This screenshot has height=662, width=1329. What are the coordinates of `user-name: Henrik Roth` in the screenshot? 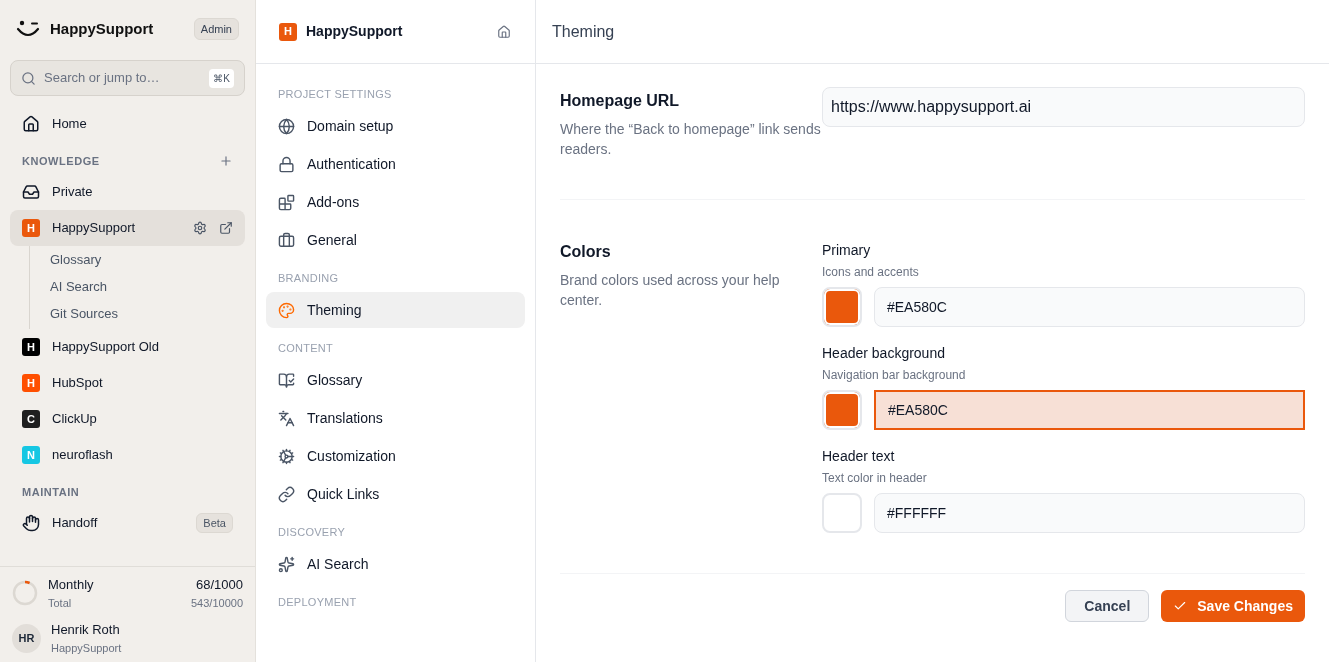 It's located at (86, 630).